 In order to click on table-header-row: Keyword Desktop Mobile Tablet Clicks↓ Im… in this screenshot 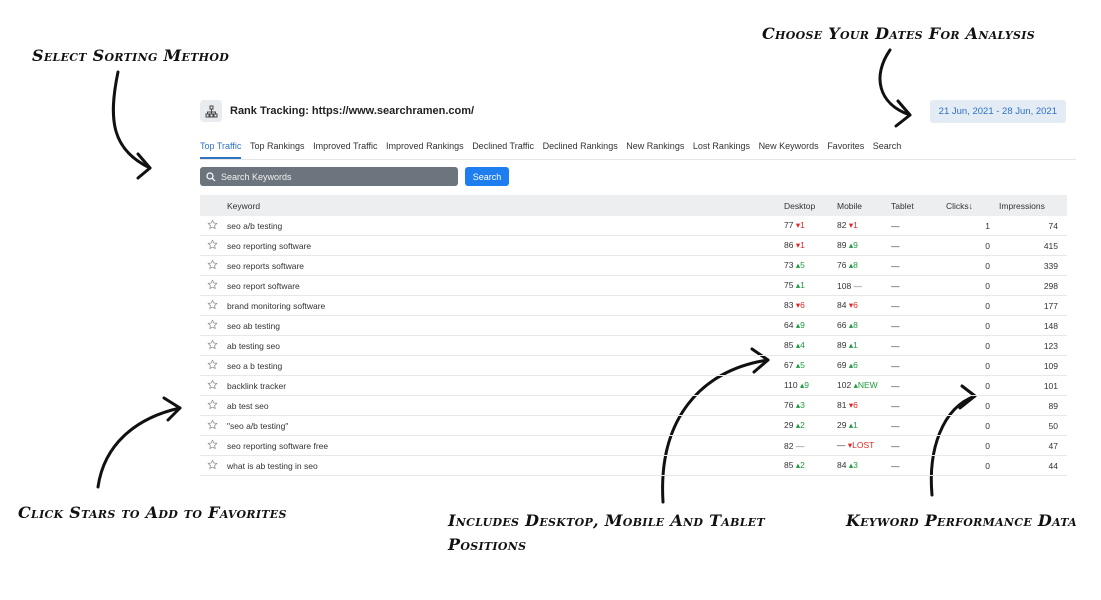, I will do `click(633, 205)`.